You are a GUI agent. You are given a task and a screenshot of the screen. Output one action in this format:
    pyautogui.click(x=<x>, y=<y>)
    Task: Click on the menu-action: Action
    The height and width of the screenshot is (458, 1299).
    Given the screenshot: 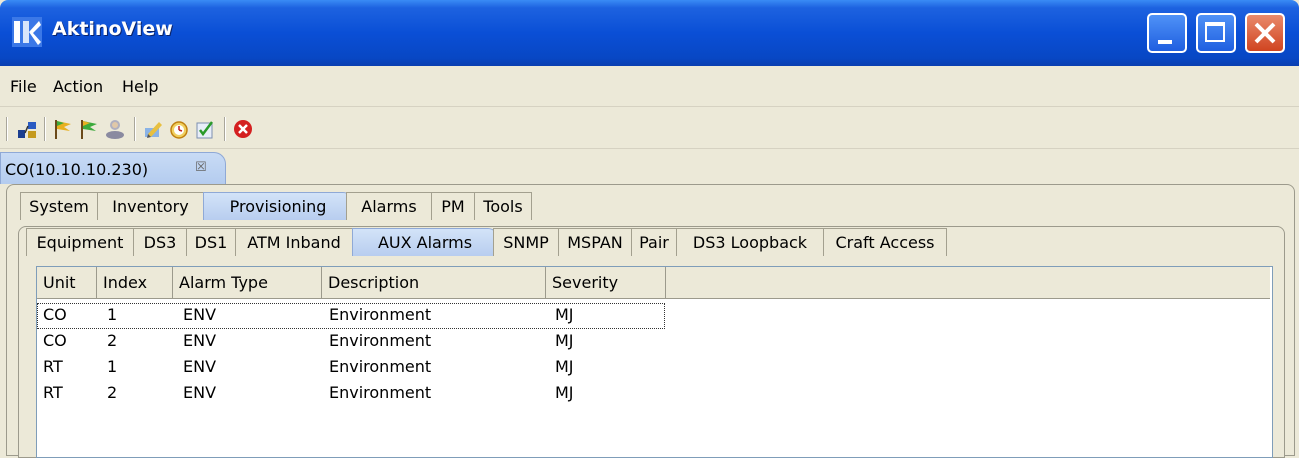 What is the action you would take?
    pyautogui.click(x=78, y=86)
    